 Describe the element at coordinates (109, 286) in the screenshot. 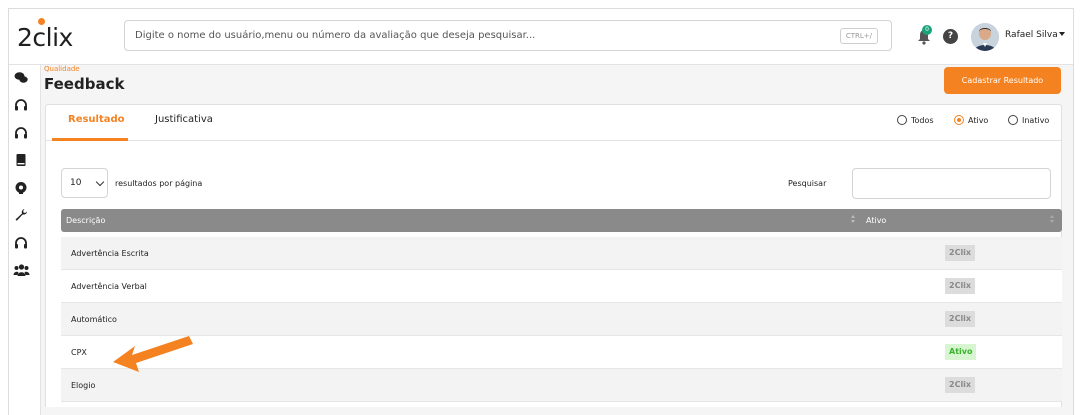

I see `row-descricao: Advertência Verbal` at that location.